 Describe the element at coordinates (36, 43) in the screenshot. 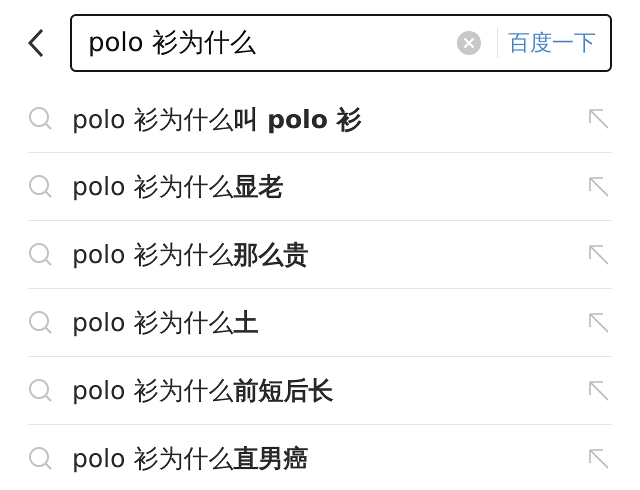

I see `back-icon` at that location.